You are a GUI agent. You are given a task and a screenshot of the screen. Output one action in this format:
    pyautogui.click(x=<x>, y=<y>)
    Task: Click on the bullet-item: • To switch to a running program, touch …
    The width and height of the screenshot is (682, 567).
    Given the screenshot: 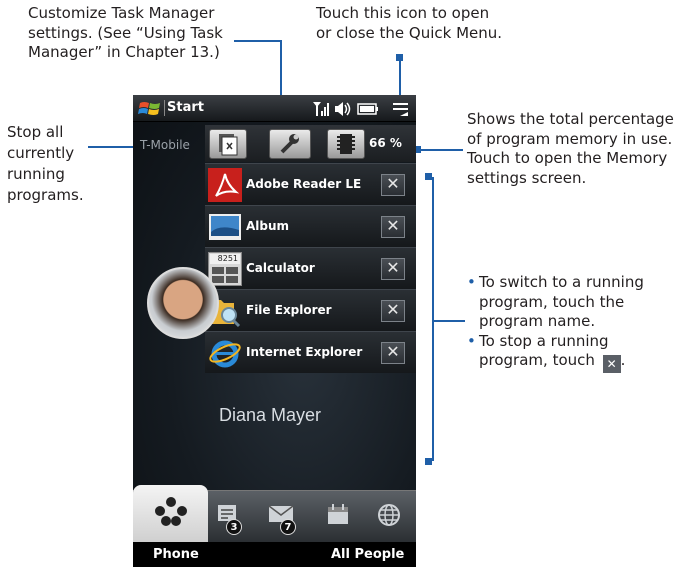 What is the action you would take?
    pyautogui.click(x=555, y=302)
    